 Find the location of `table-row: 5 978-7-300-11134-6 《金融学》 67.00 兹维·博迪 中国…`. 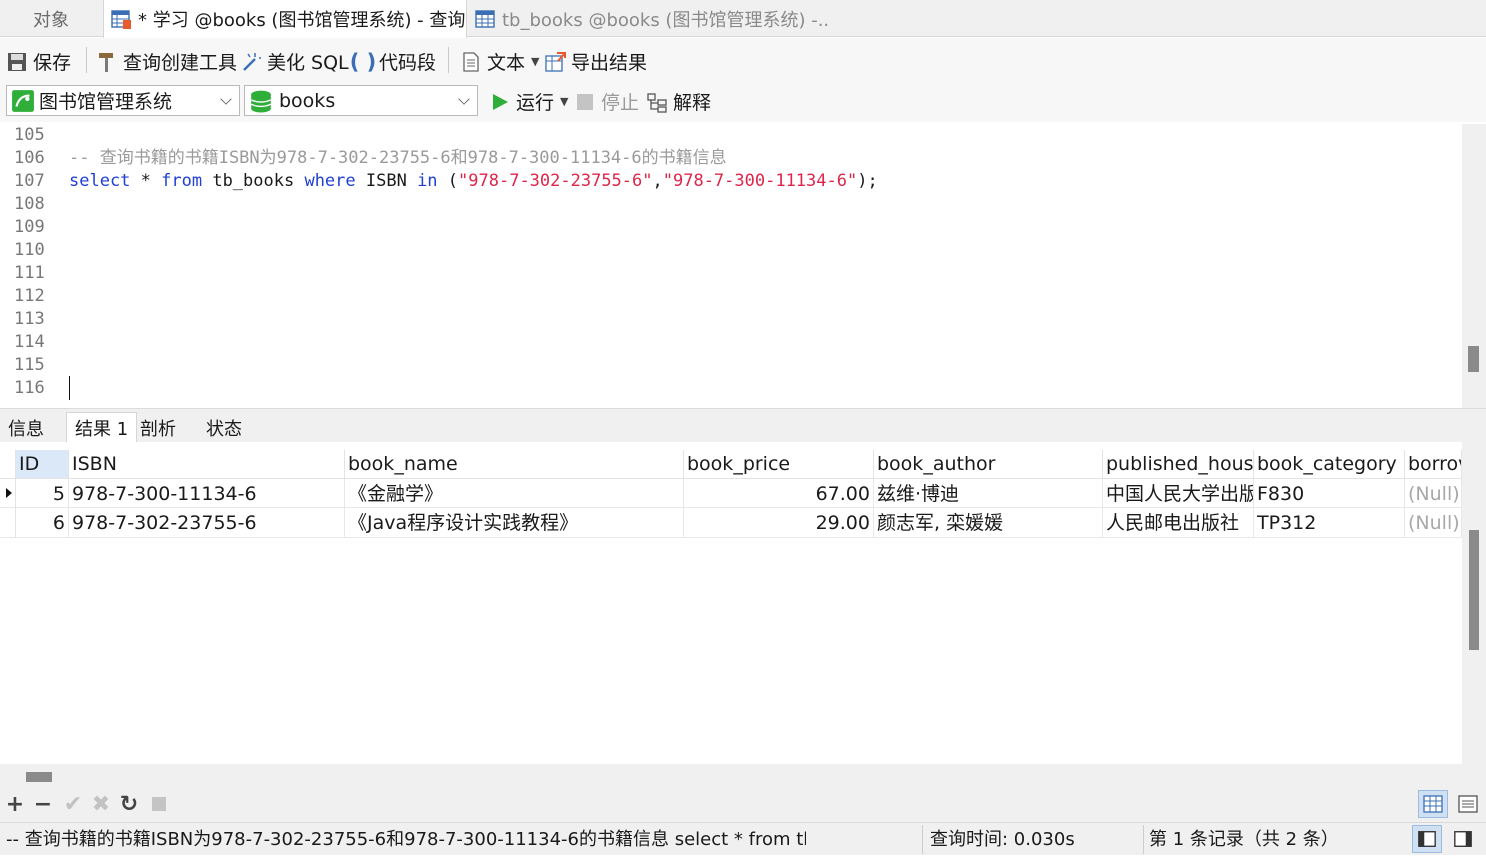

table-row: 5 978-7-300-11134-6 《金融学》 67.00 兹维·博迪 中国… is located at coordinates (731, 493).